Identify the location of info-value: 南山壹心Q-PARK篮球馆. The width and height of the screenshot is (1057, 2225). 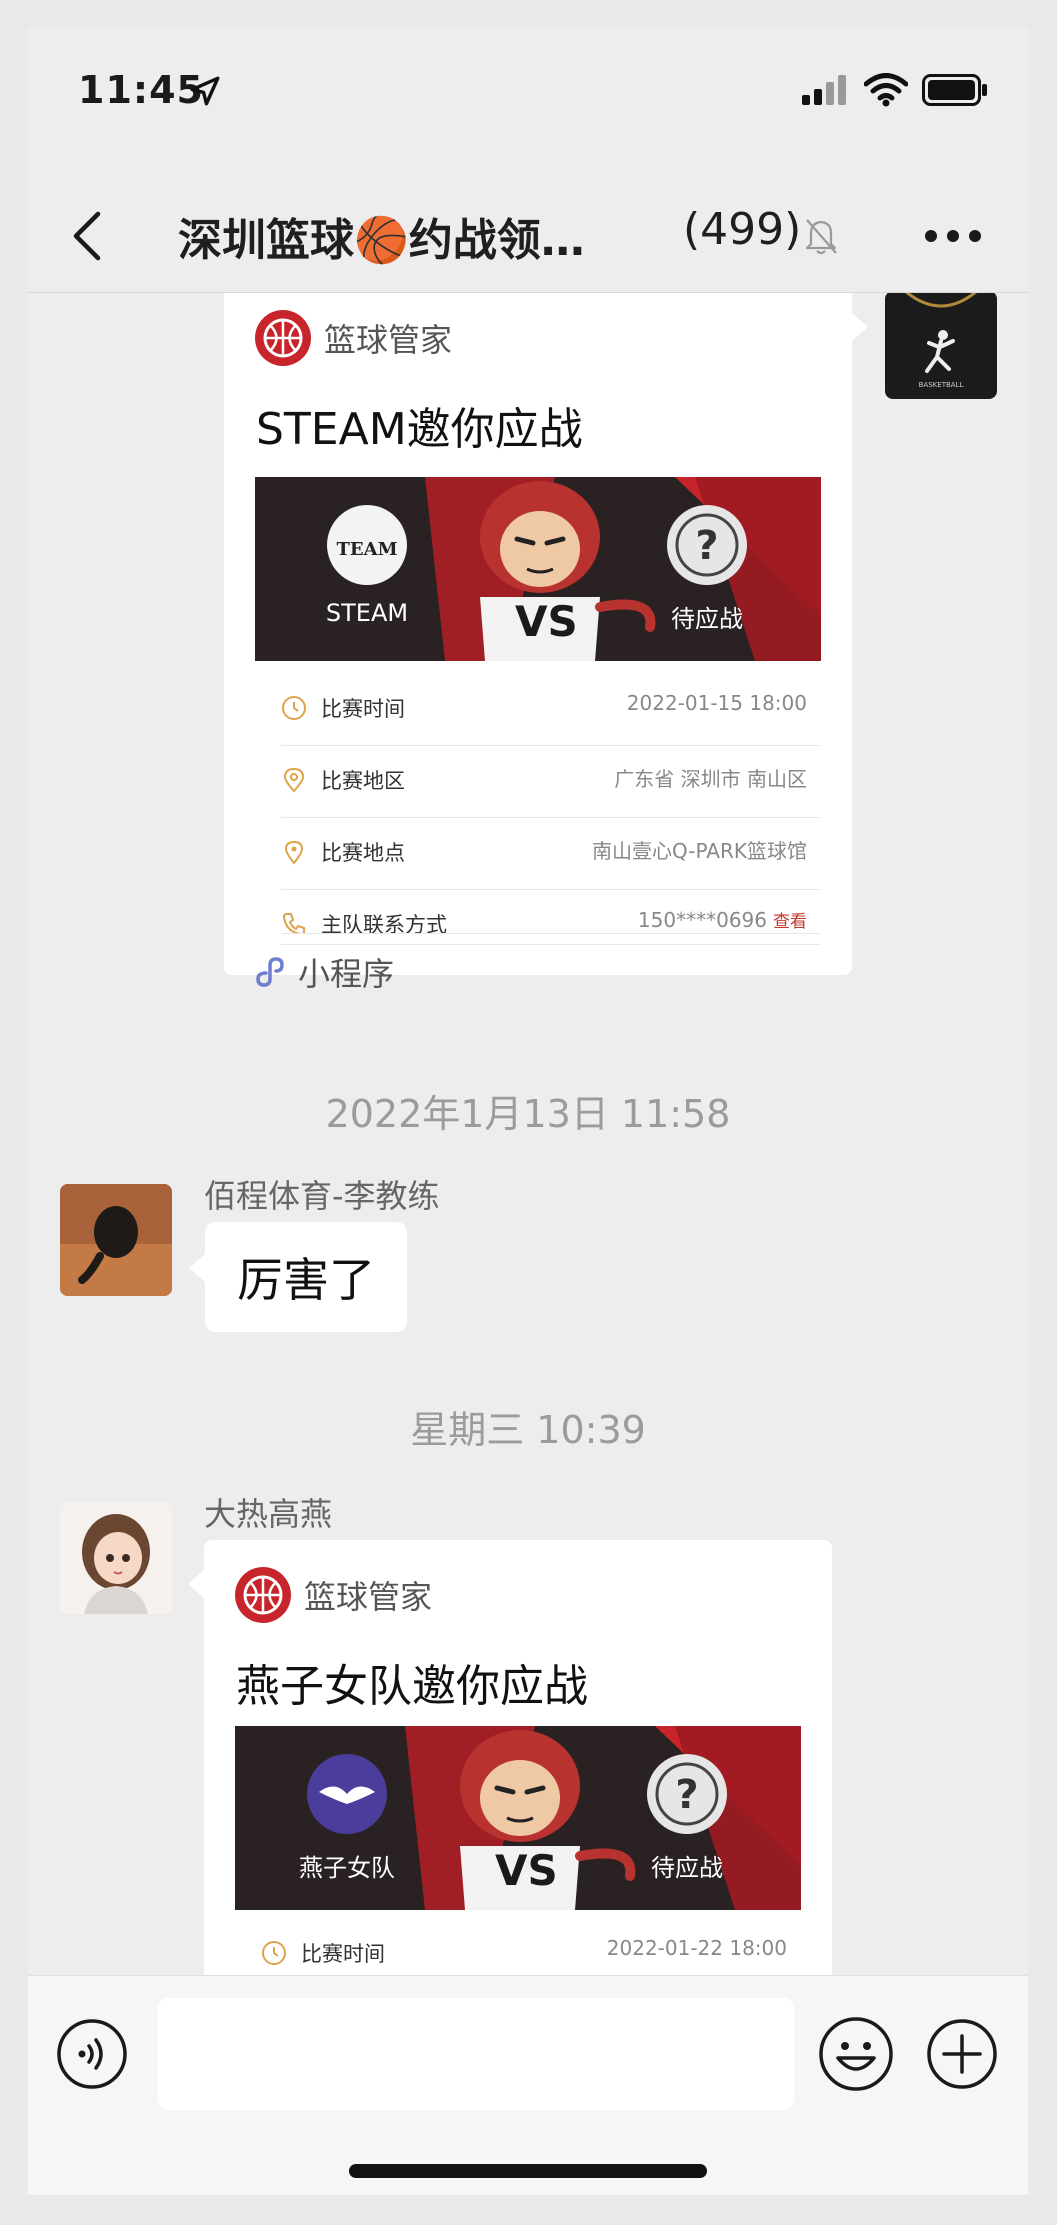
(699, 851).